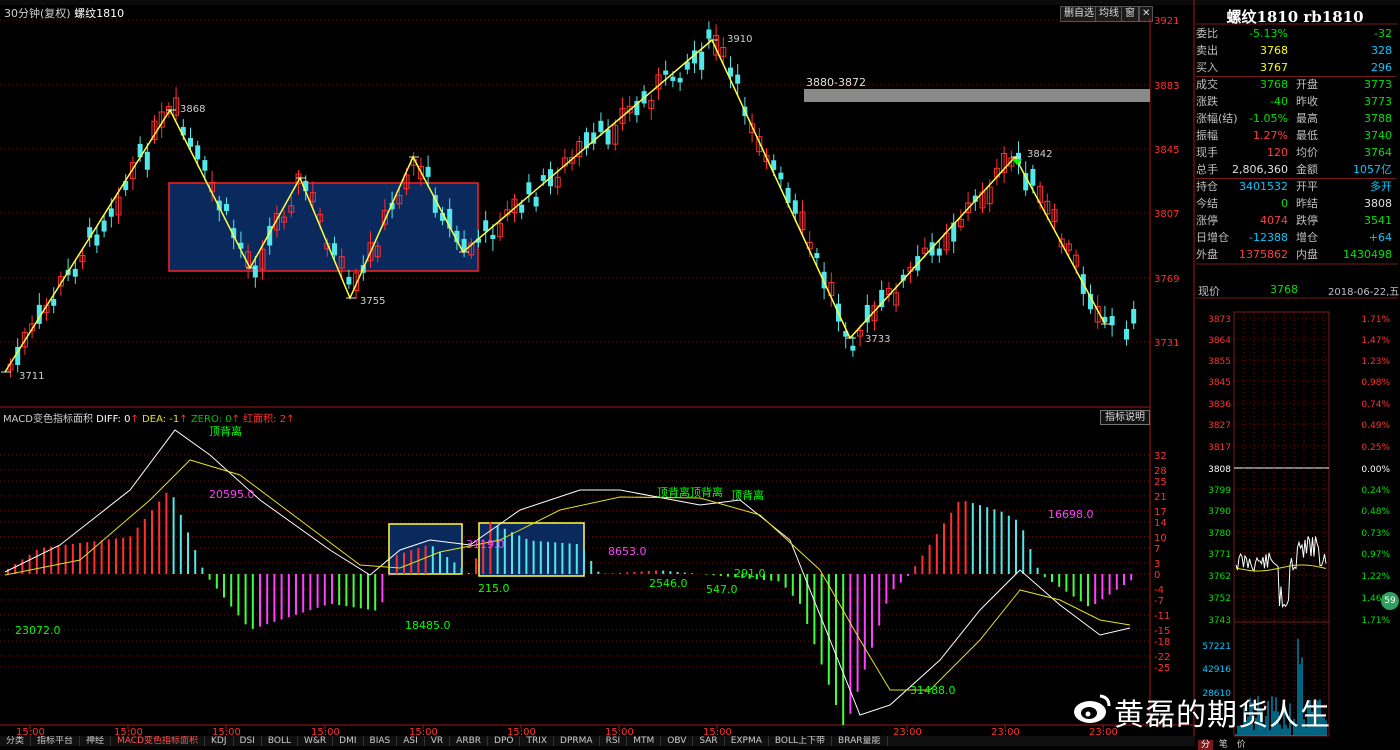  Describe the element at coordinates (1206, 745) in the screenshot. I see `tab-minute: 分` at that location.